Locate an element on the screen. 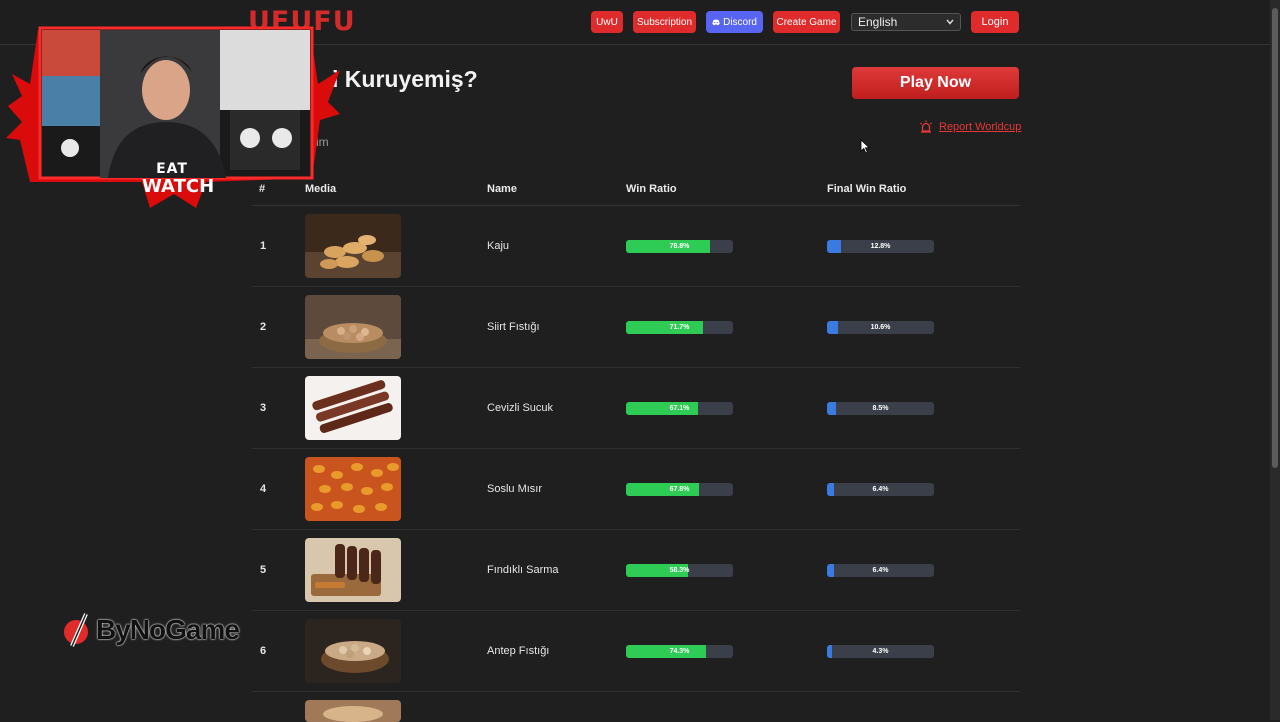 The height and width of the screenshot is (722, 1280). table-row: 4 Soslu Mısır 67.8% 6.4% is located at coordinates (636, 489).